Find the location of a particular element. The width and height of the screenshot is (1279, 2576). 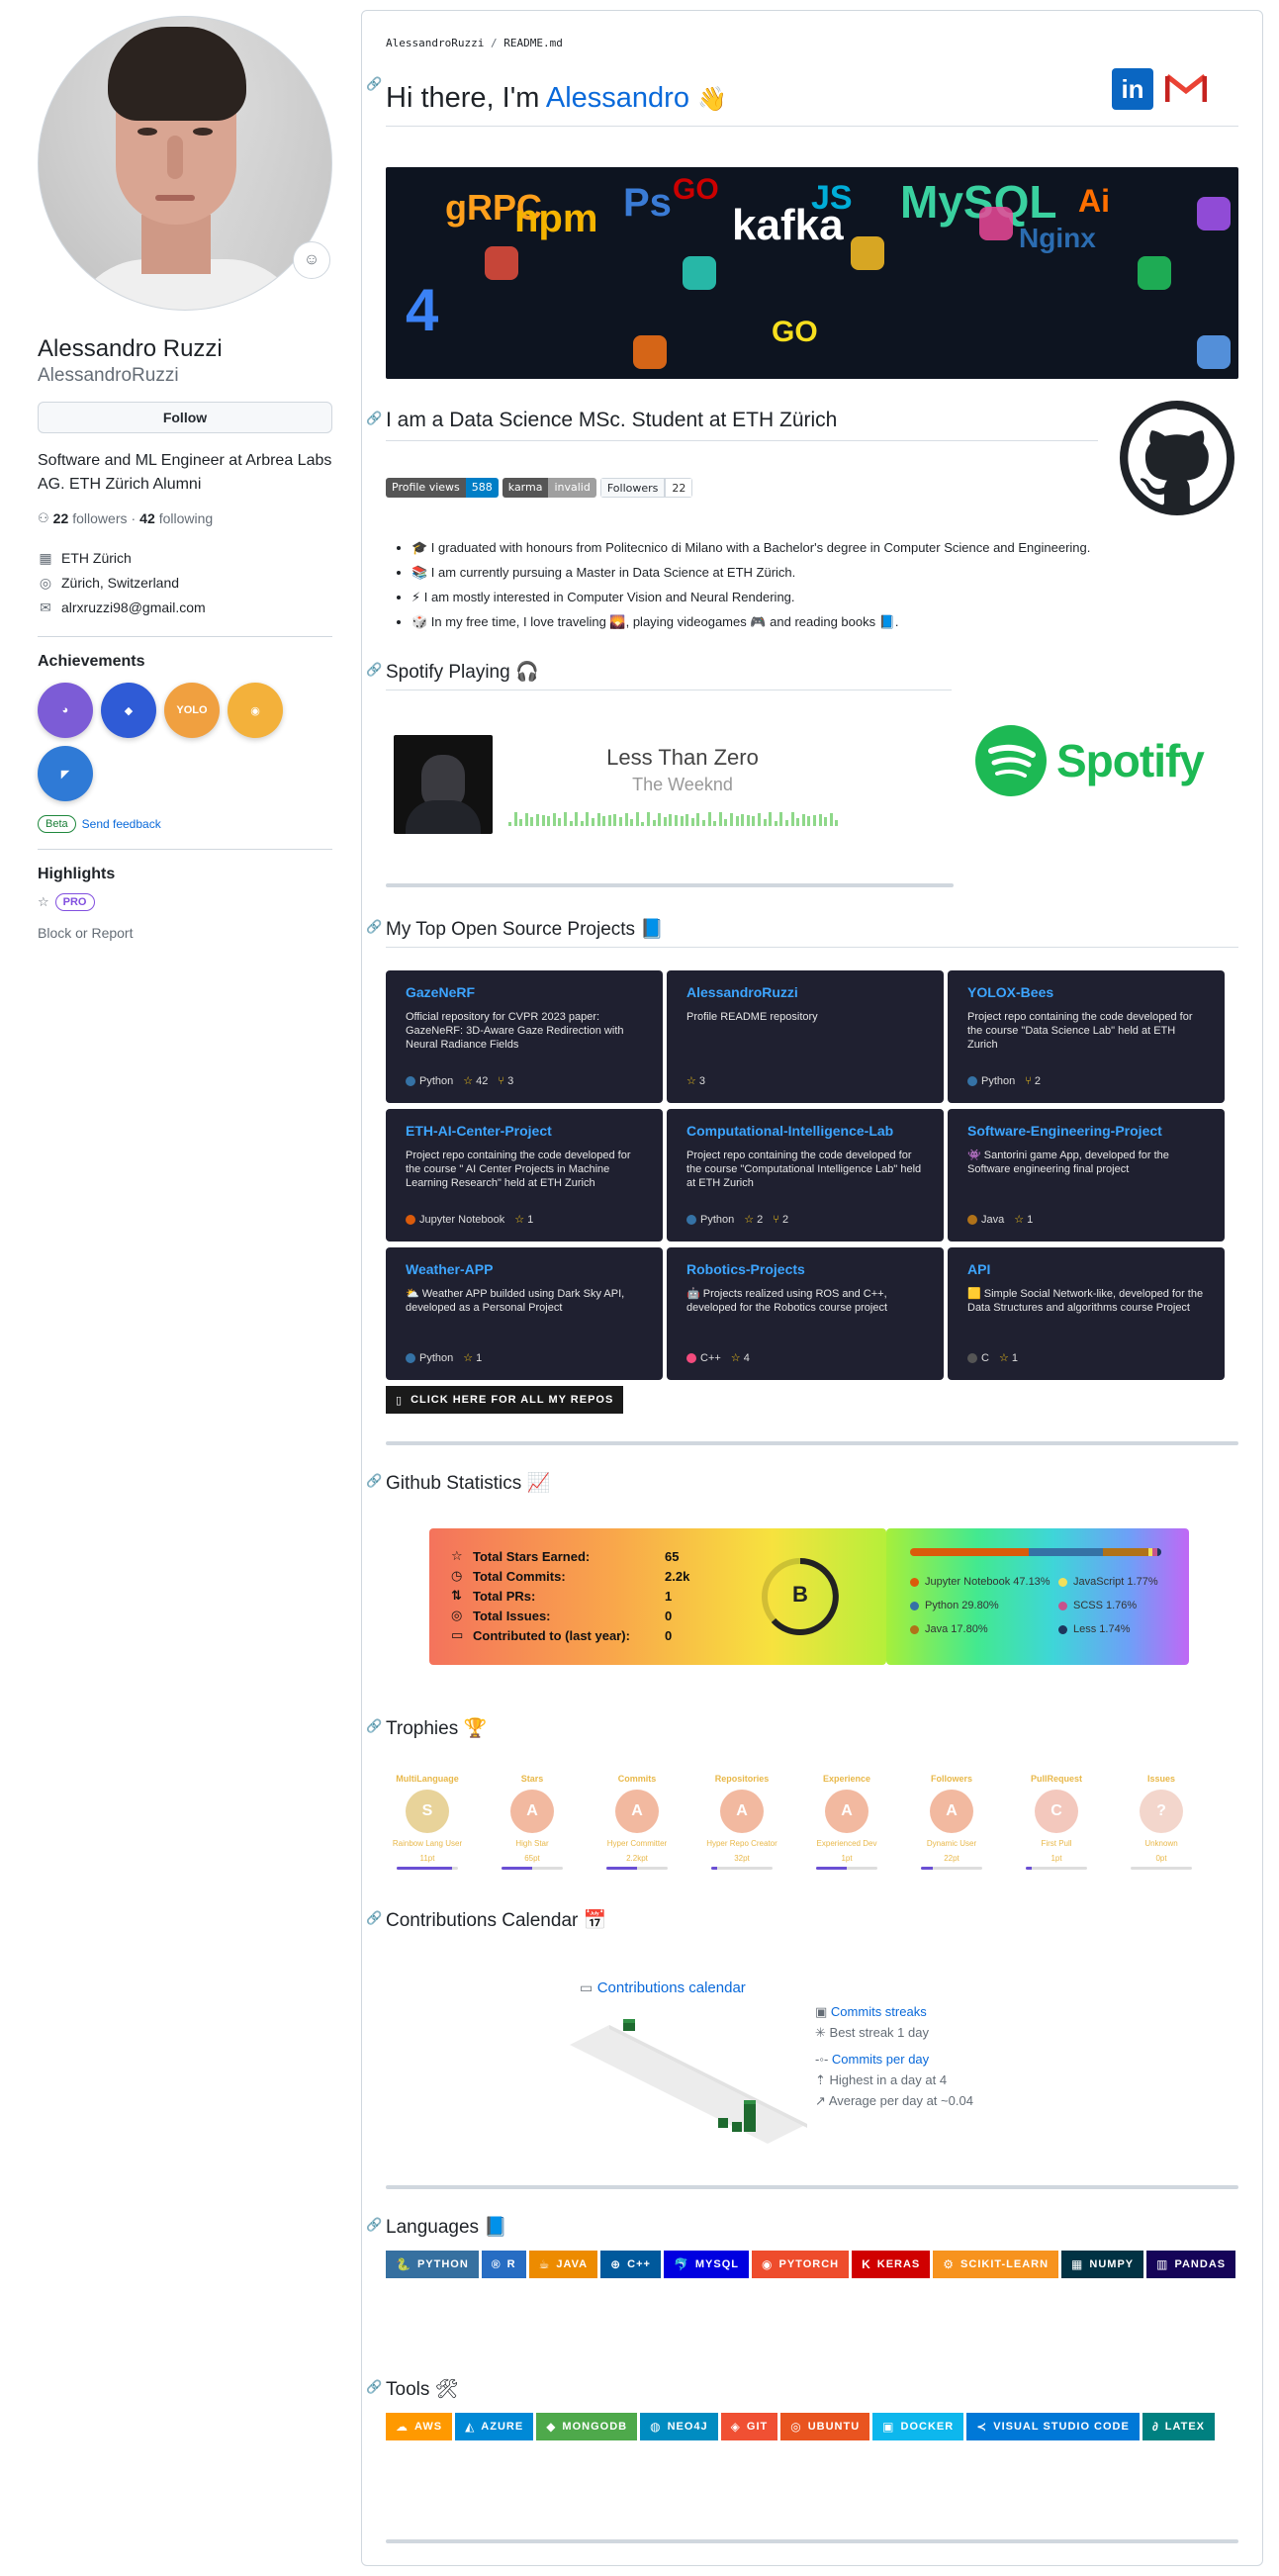

spotify-now-playing-card: Less Than Zero The Weeknd is located at coordinates (670, 802).